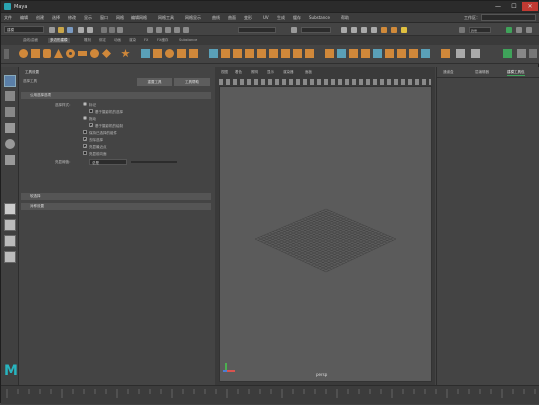  I want to click on poly-sphere-icon, so click(23, 53).